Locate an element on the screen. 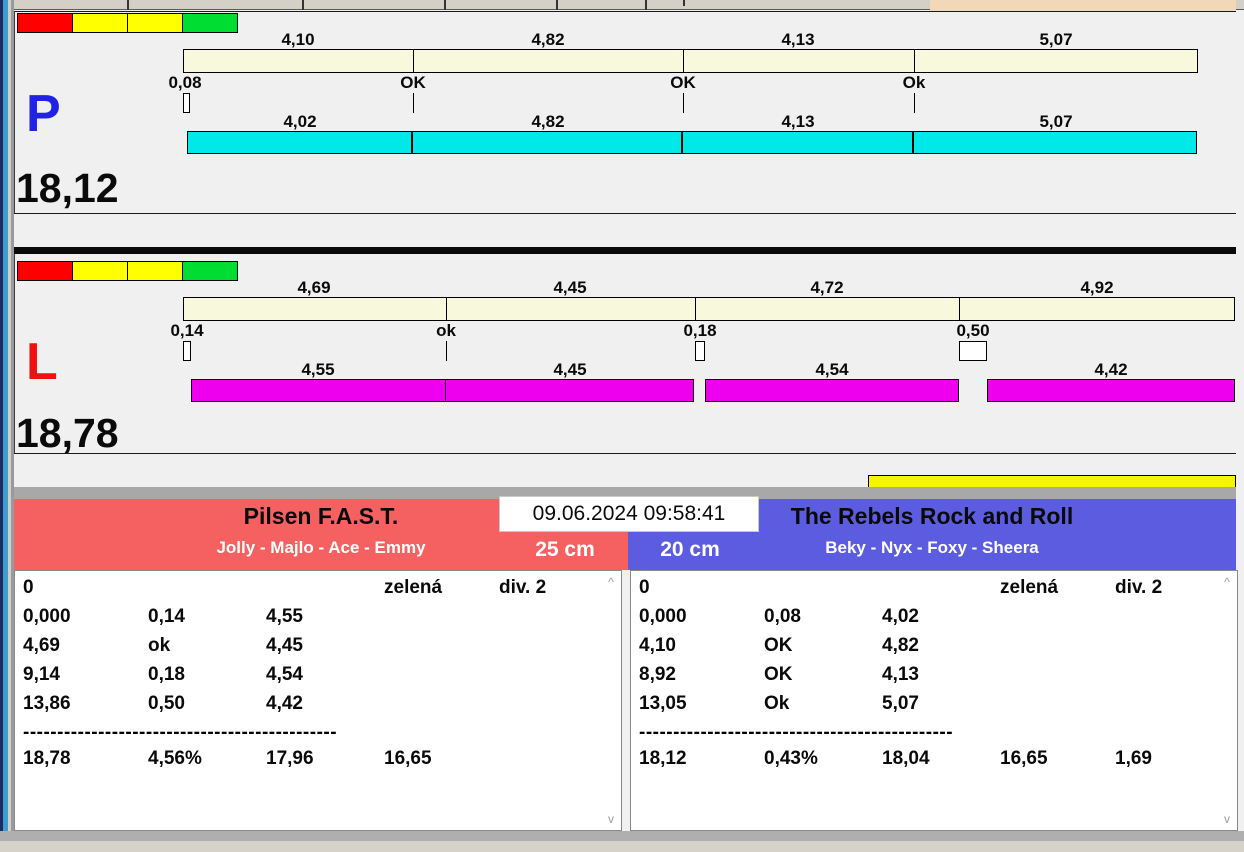 Image resolution: width=1244 pixels, height=852 pixels. table-totals-row: 18,78 4,56% 17,96 16,65 is located at coordinates (322, 762).